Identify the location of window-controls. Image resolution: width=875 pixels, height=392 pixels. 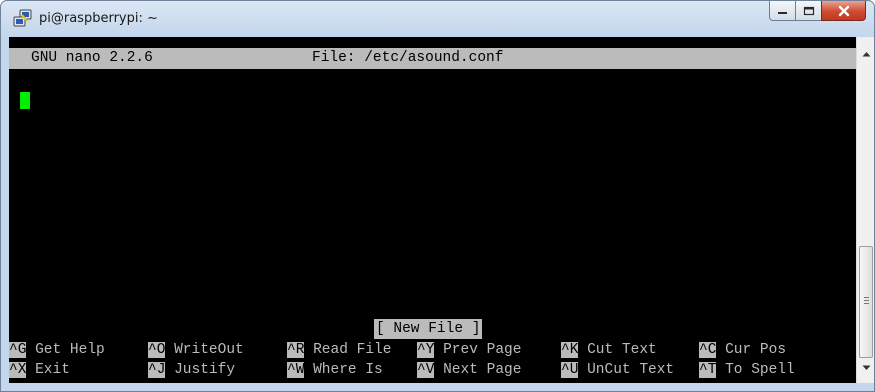
(817, 12).